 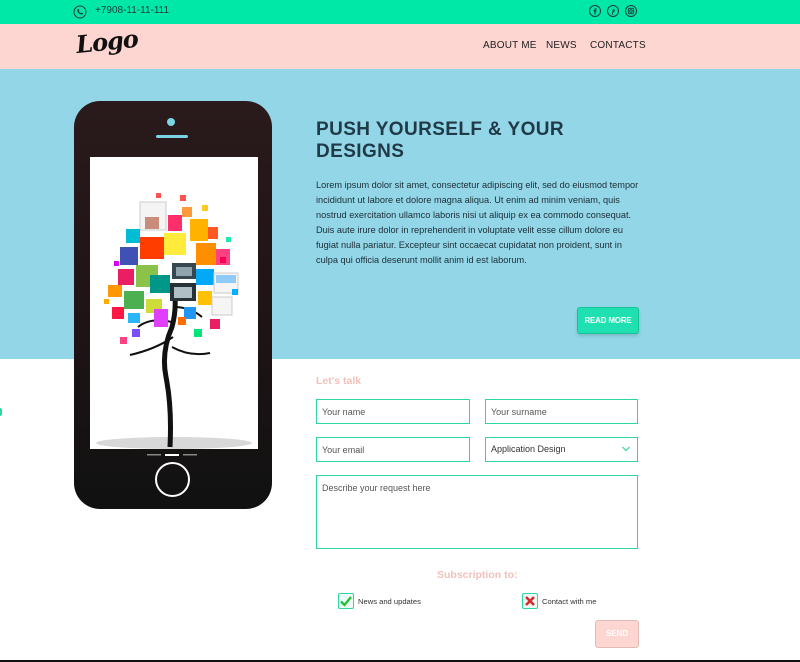 What do you see at coordinates (477, 512) in the screenshot?
I see `request-textarea` at bounding box center [477, 512].